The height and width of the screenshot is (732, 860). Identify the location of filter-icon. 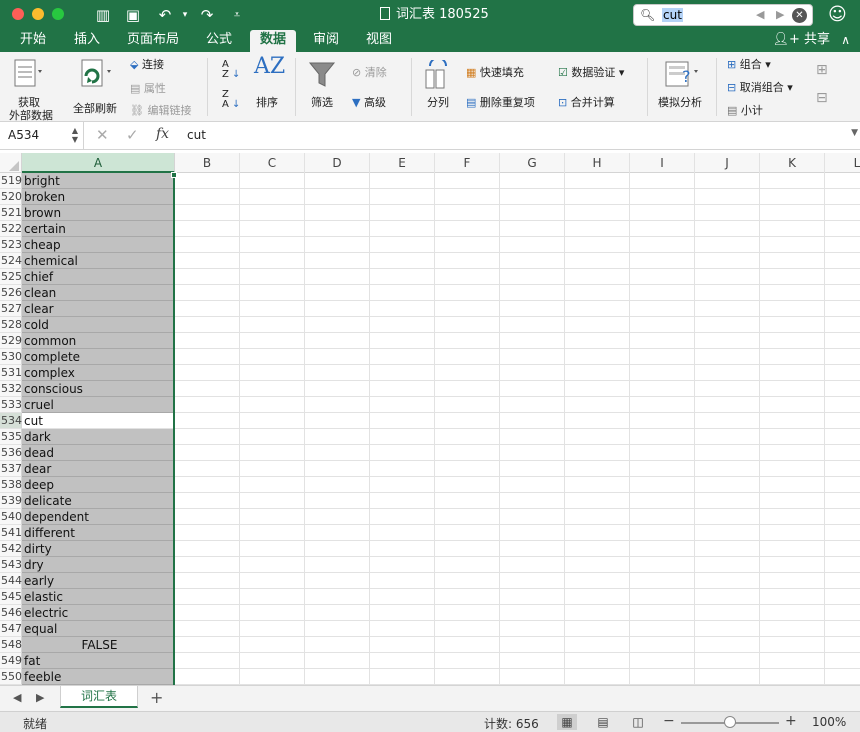
(322, 75).